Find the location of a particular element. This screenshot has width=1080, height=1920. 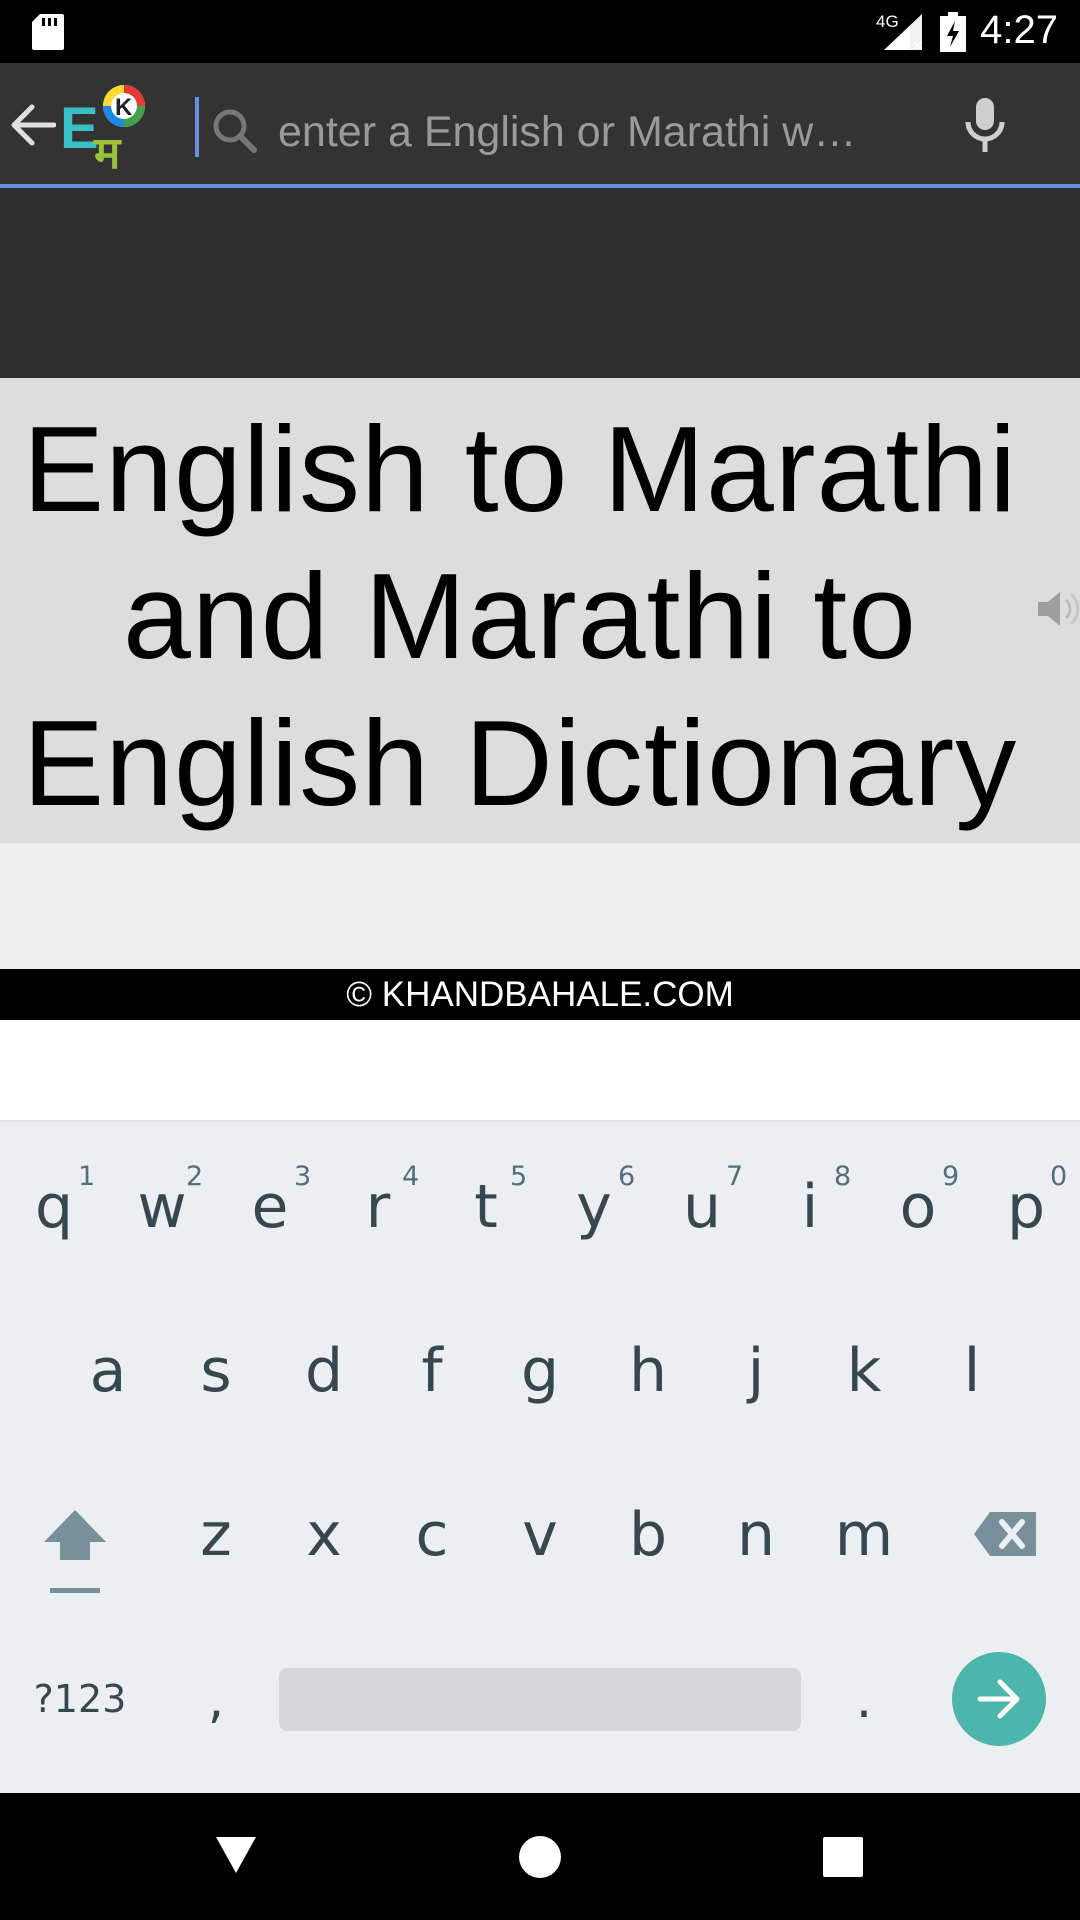

key-p: p0 is located at coordinates (1026, 1207).